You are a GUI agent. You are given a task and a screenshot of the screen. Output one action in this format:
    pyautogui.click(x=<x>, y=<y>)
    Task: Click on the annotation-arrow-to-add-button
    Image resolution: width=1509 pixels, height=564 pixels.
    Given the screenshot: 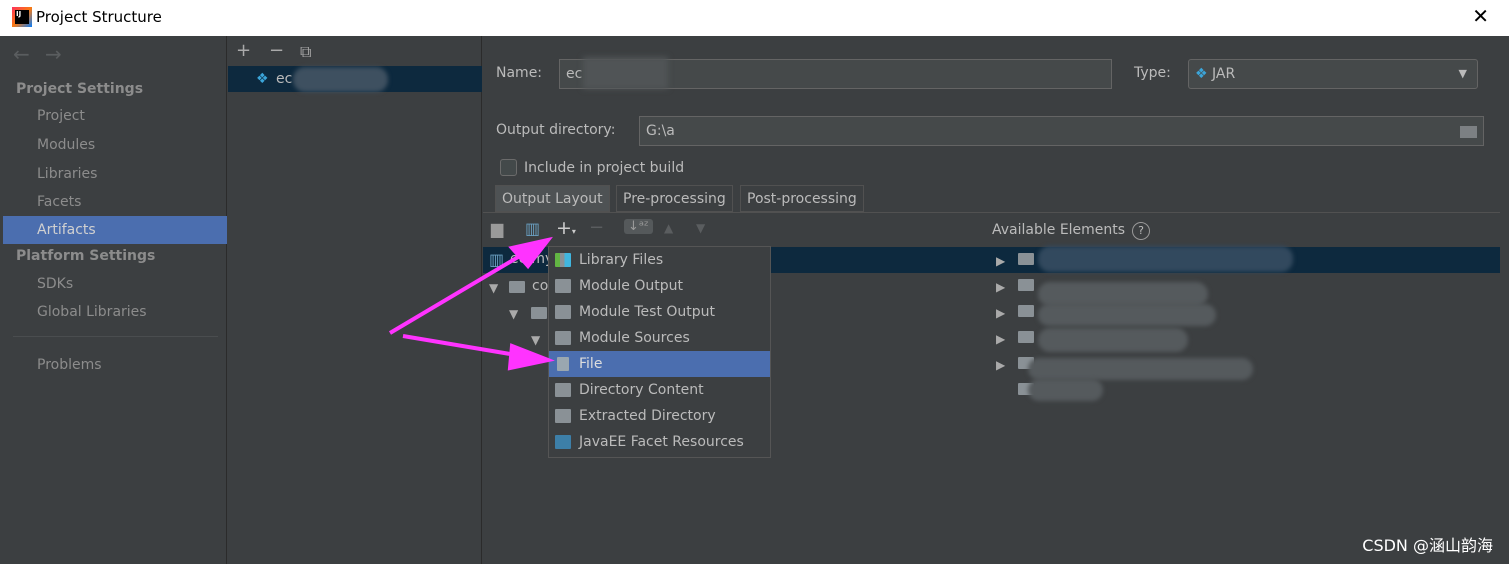 What is the action you would take?
    pyautogui.click(x=460, y=291)
    